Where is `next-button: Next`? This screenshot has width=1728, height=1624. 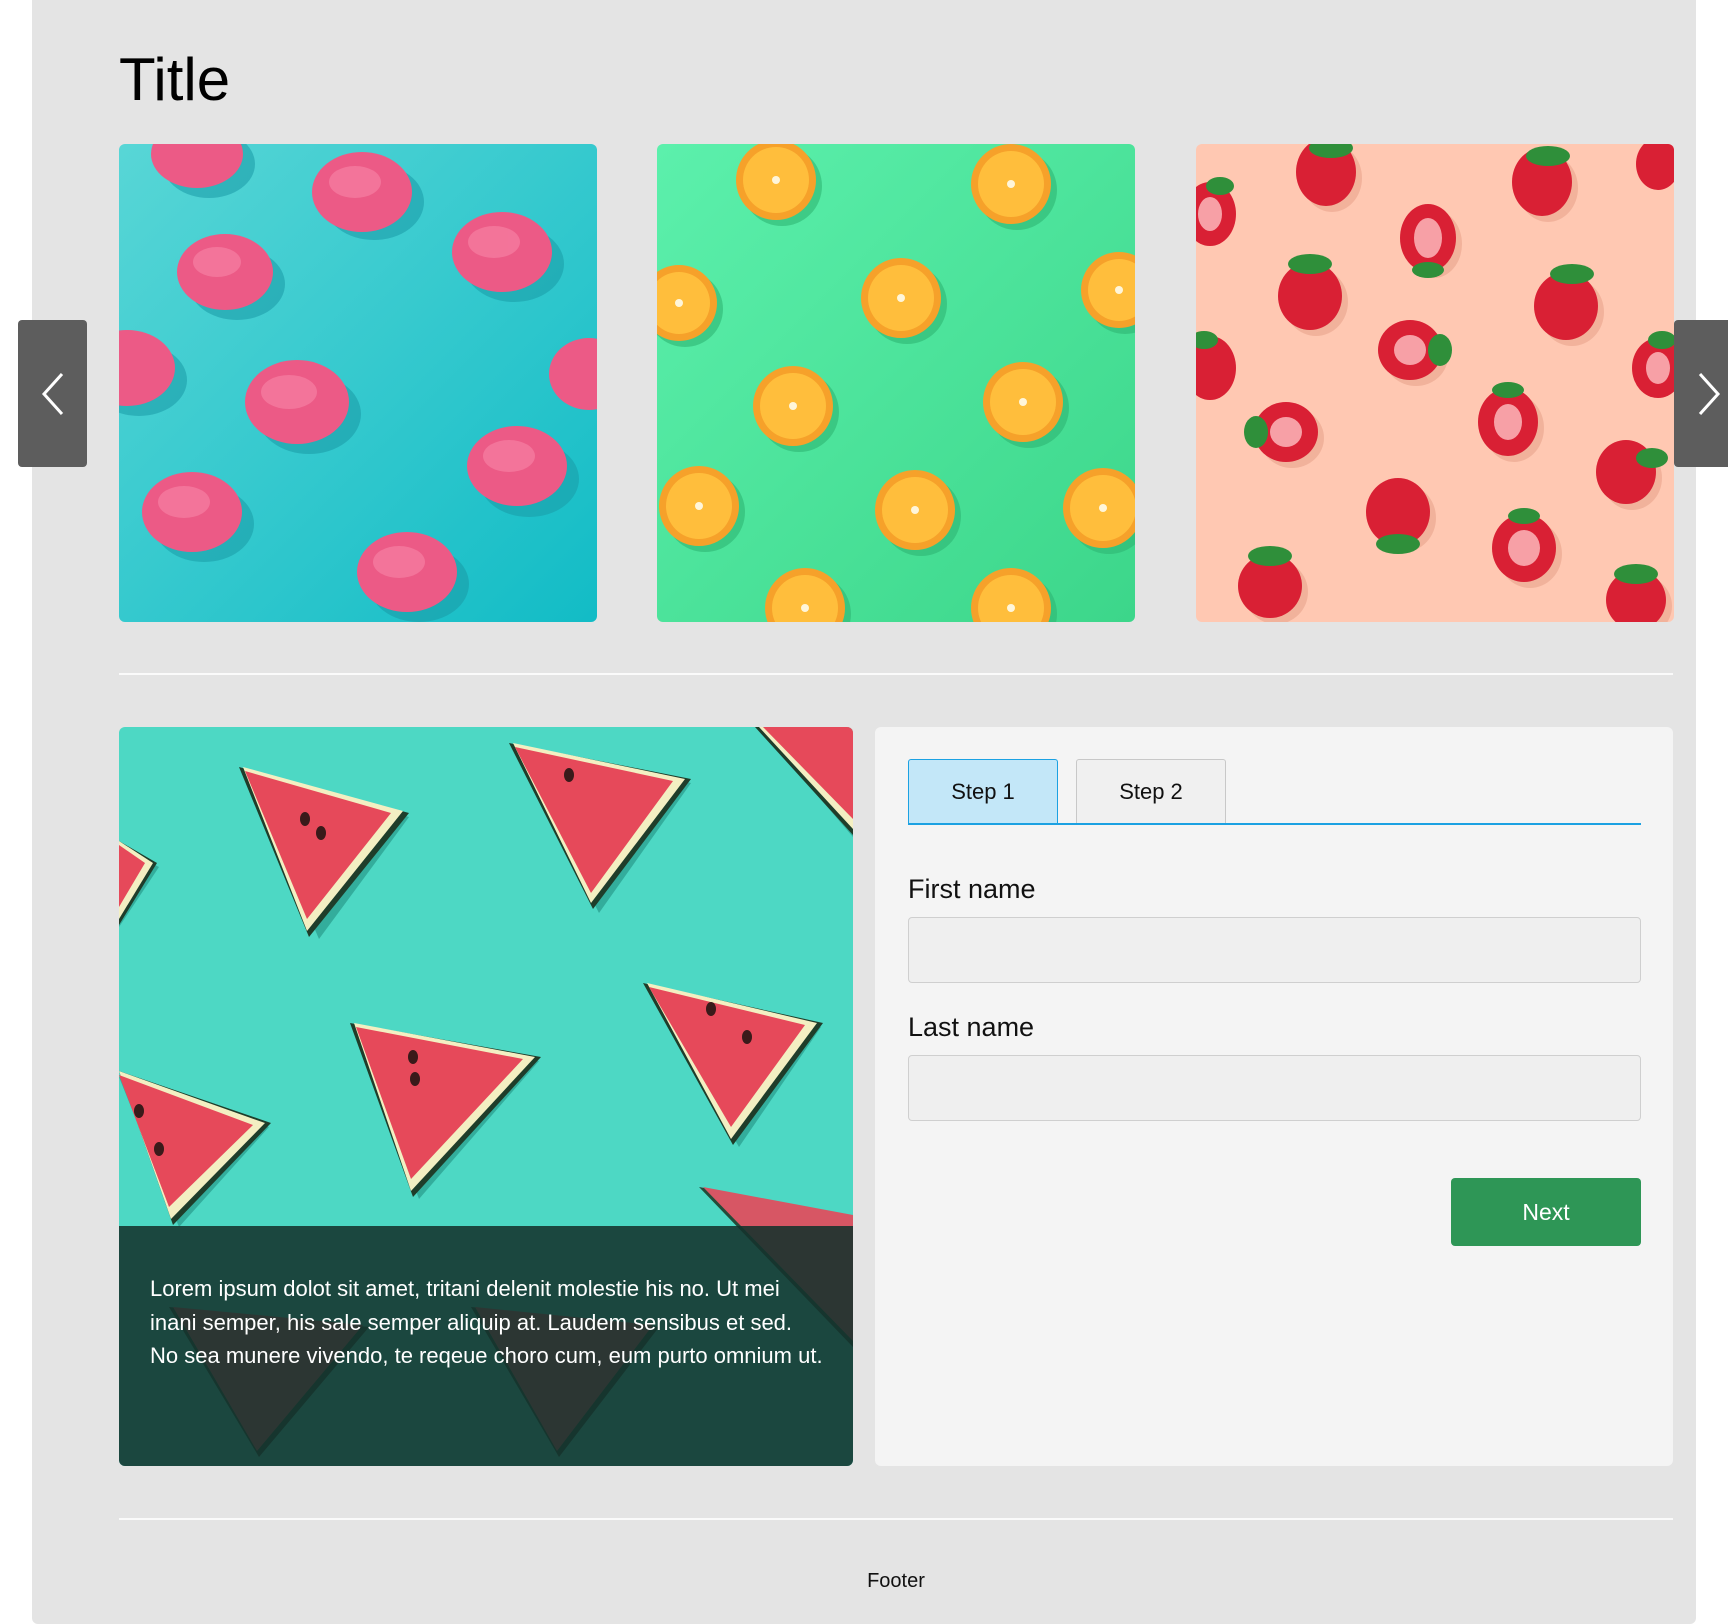 next-button: Next is located at coordinates (1546, 1212).